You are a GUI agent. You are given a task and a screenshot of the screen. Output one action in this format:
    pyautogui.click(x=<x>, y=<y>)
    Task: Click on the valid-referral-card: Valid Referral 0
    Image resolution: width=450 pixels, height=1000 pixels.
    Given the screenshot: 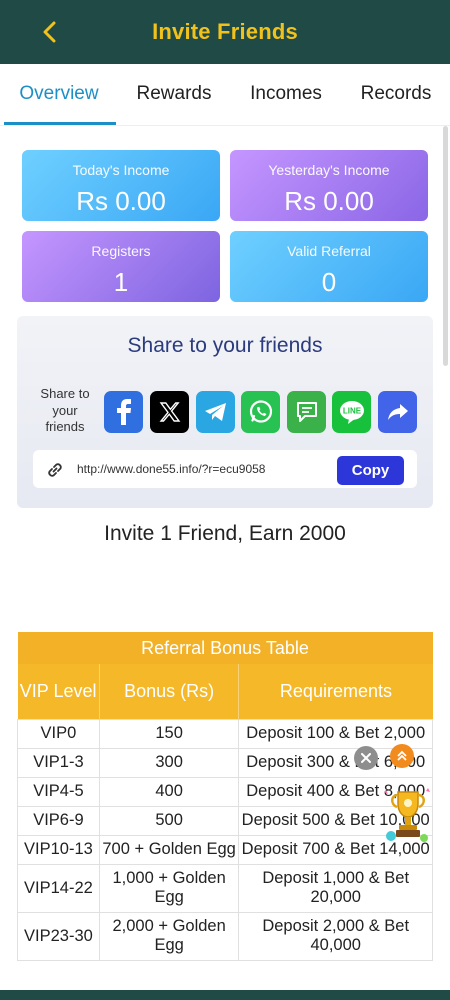 What is the action you would take?
    pyautogui.click(x=329, y=266)
    